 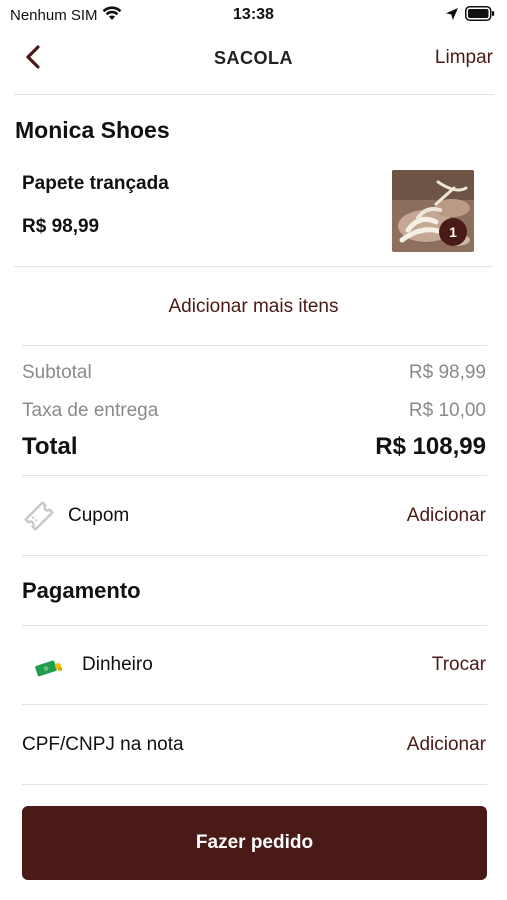 What do you see at coordinates (452, 16) in the screenshot?
I see `location-arrow-icon` at bounding box center [452, 16].